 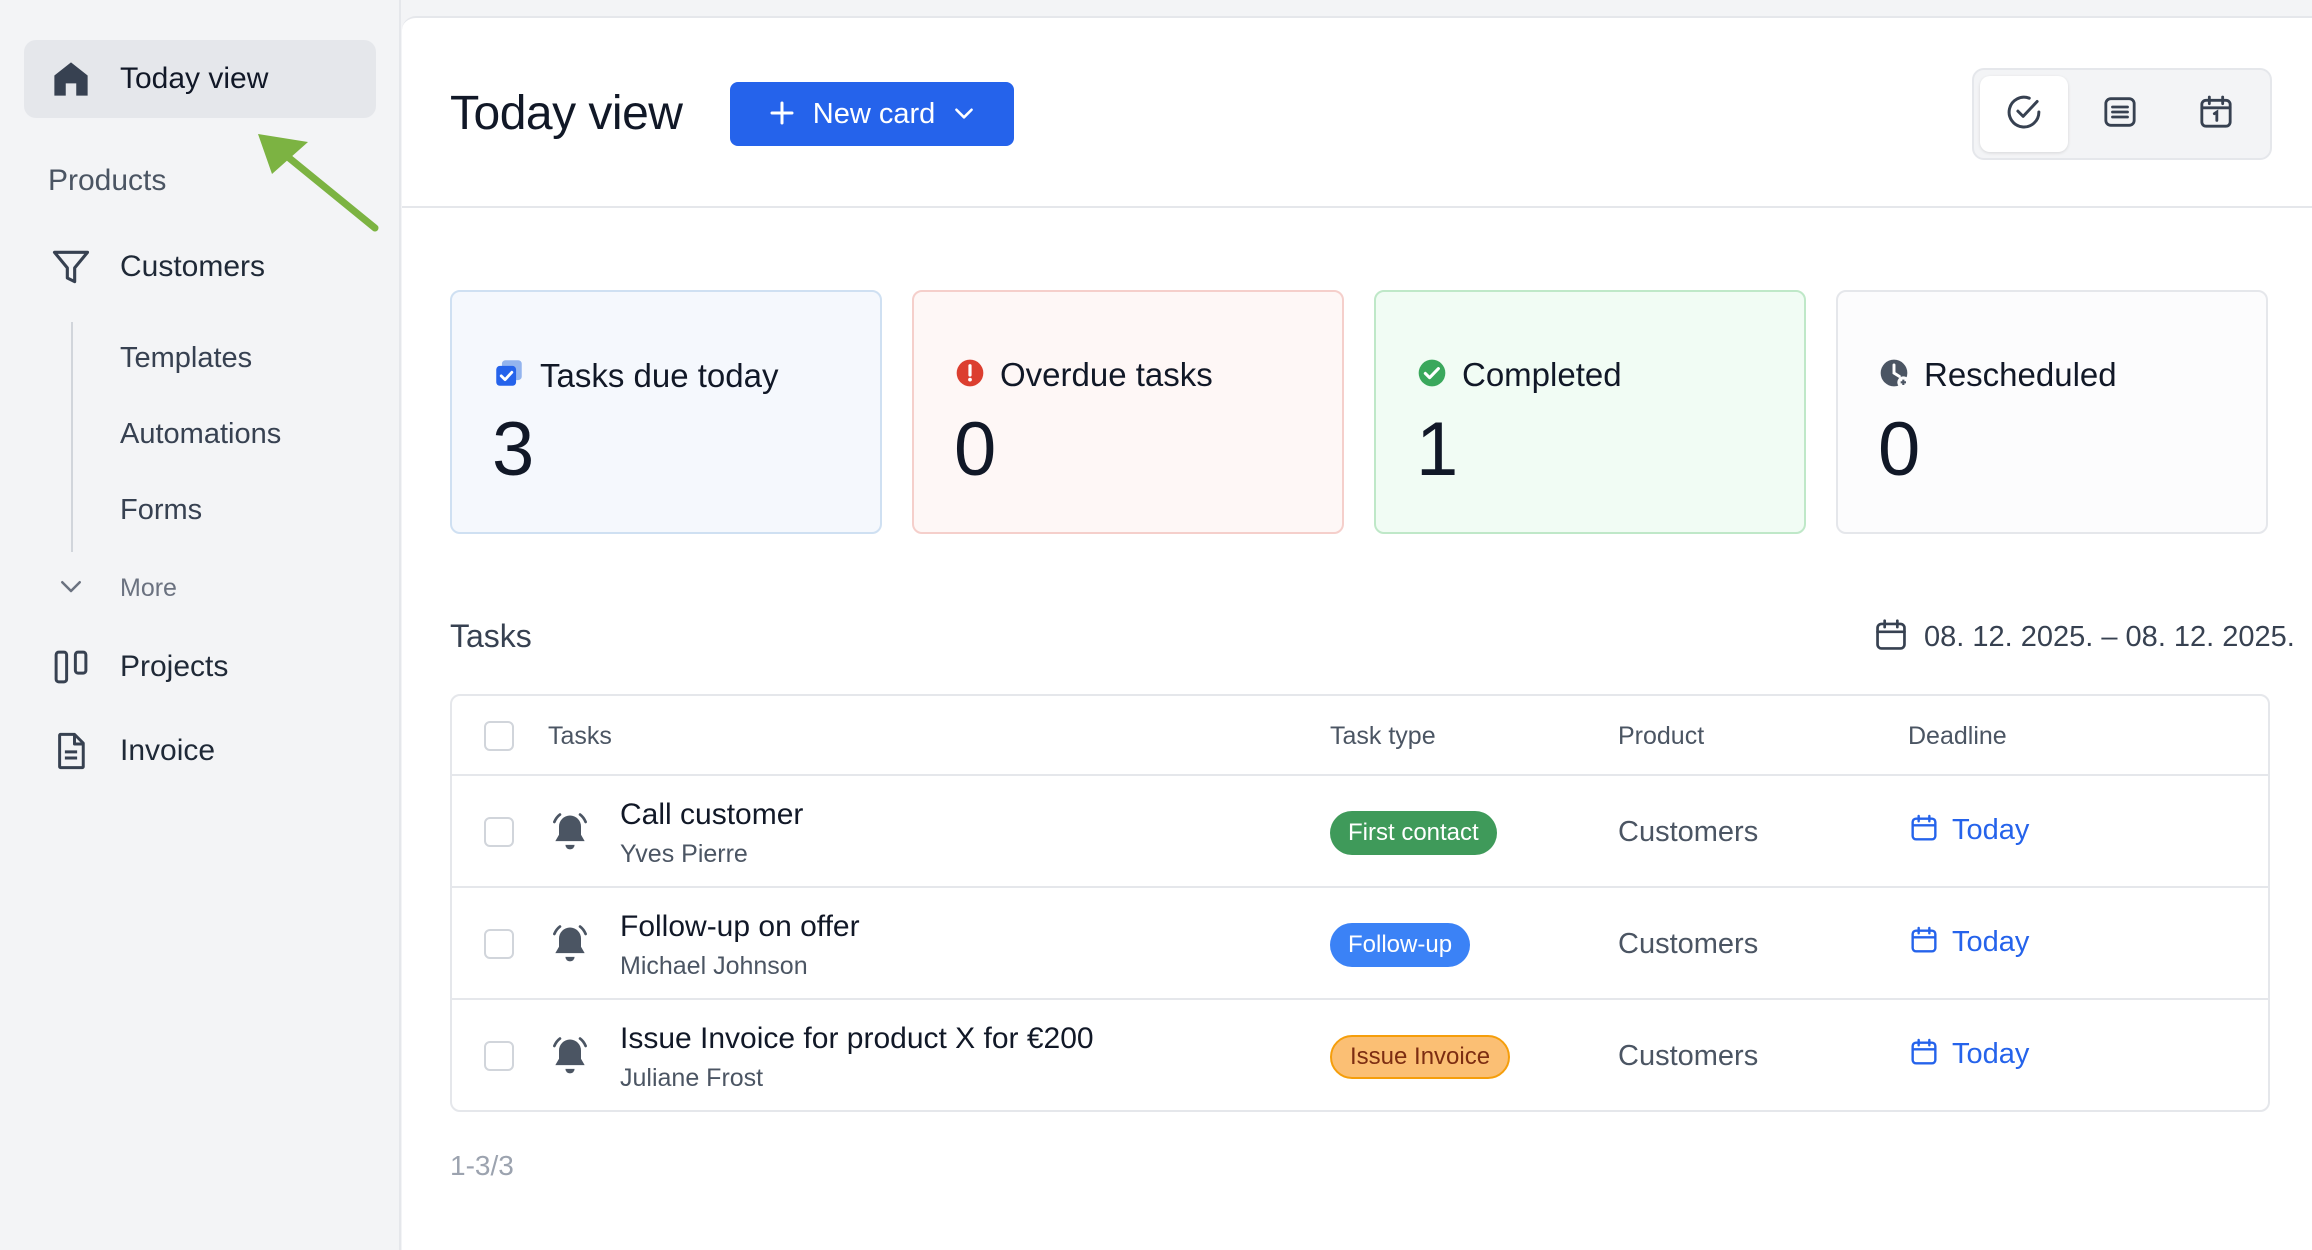 What do you see at coordinates (107, 180) in the screenshot?
I see `section-label-products: Products` at bounding box center [107, 180].